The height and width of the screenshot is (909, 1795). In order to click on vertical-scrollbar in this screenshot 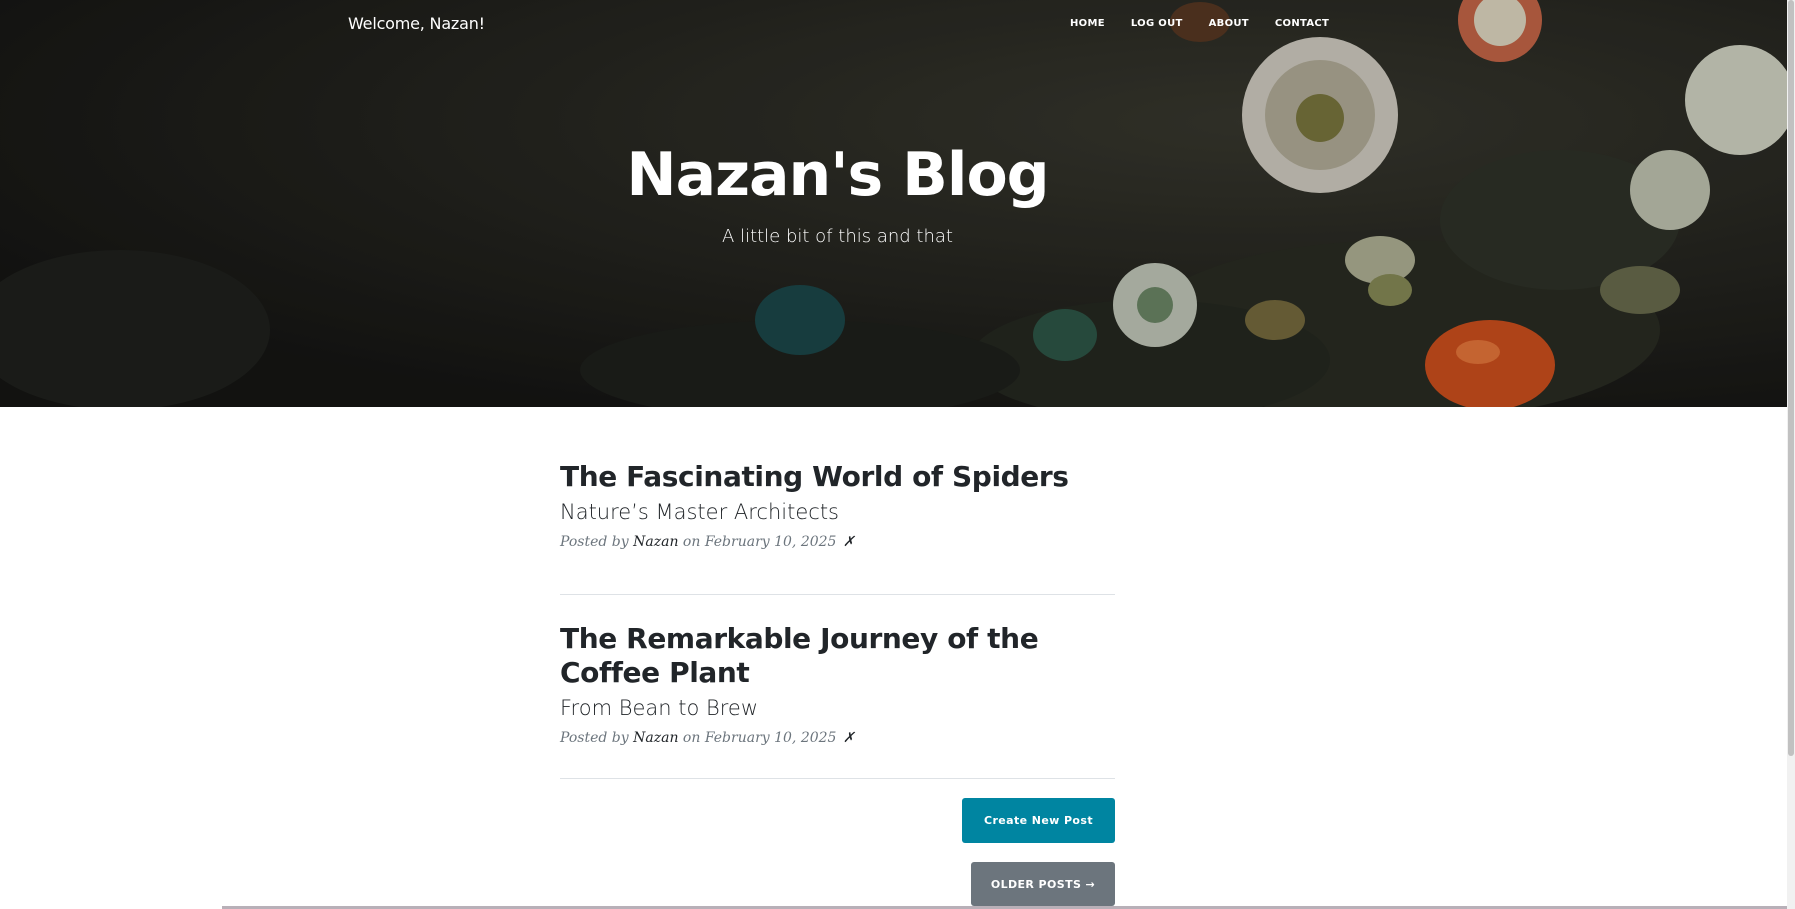, I will do `click(1791, 454)`.